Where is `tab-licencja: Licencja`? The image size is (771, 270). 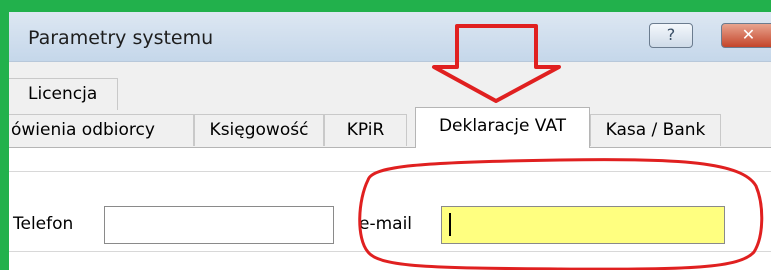 tab-licencja: Licencja is located at coordinates (63, 94).